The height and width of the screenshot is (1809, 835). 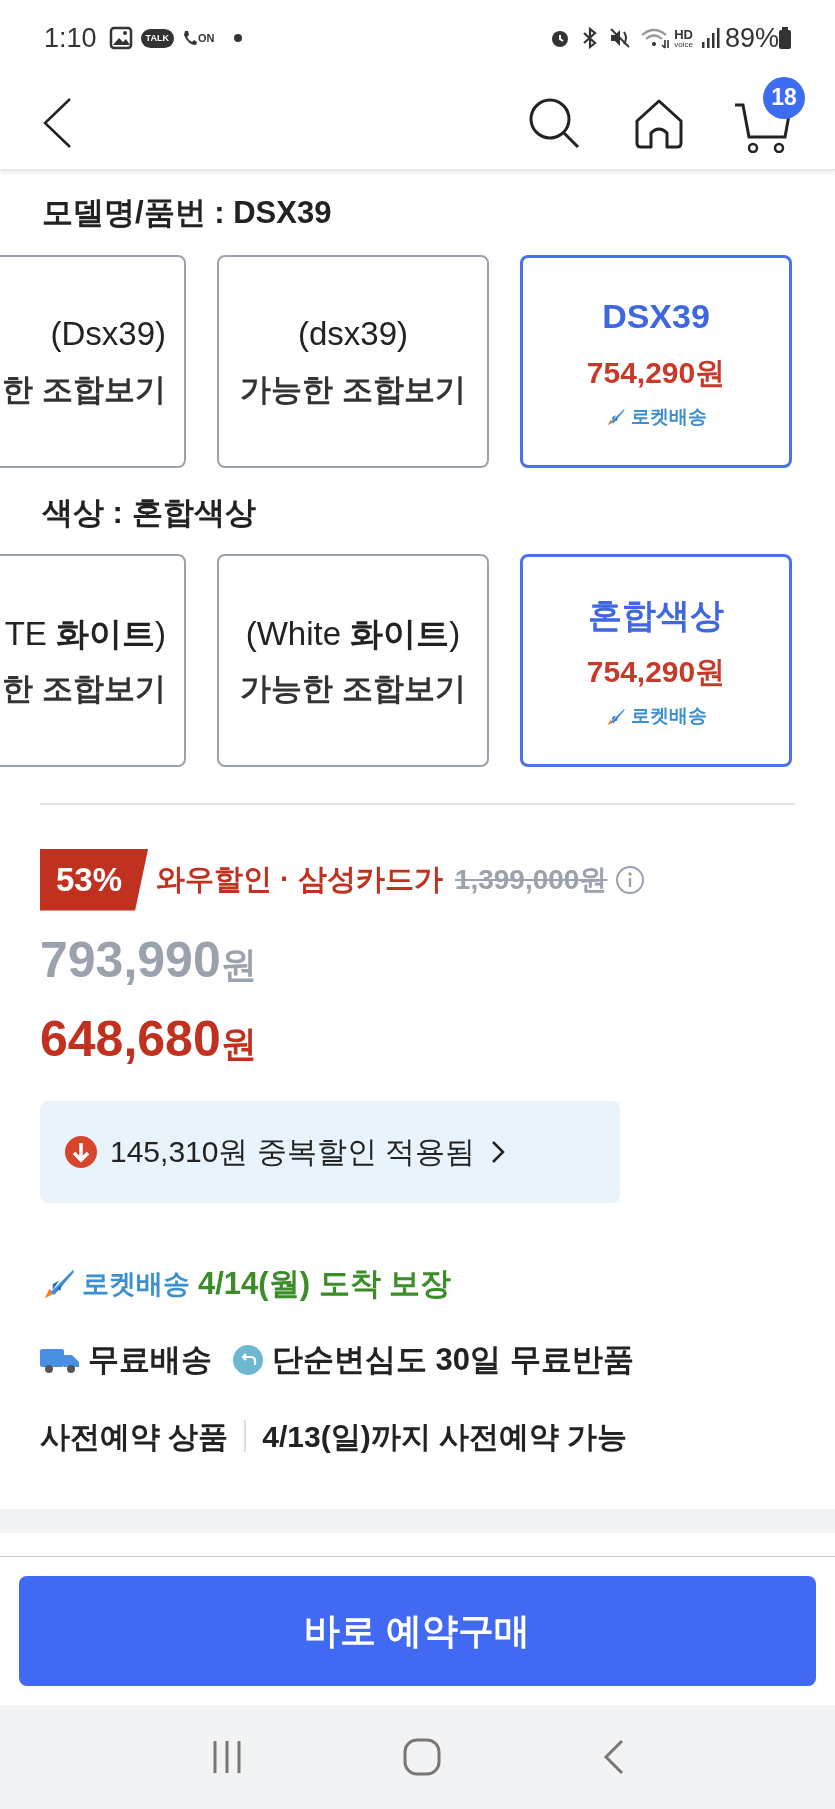 I want to click on option-card: 혼합색상 754,290원 로켓배송, so click(x=656, y=660).